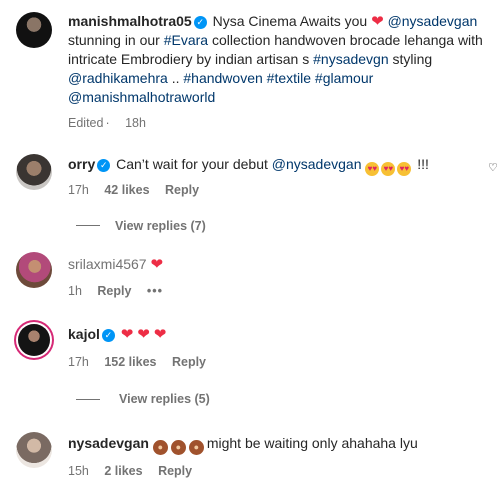 The height and width of the screenshot is (500, 500). I want to click on commenter-username: nysadevgan, so click(108, 443).